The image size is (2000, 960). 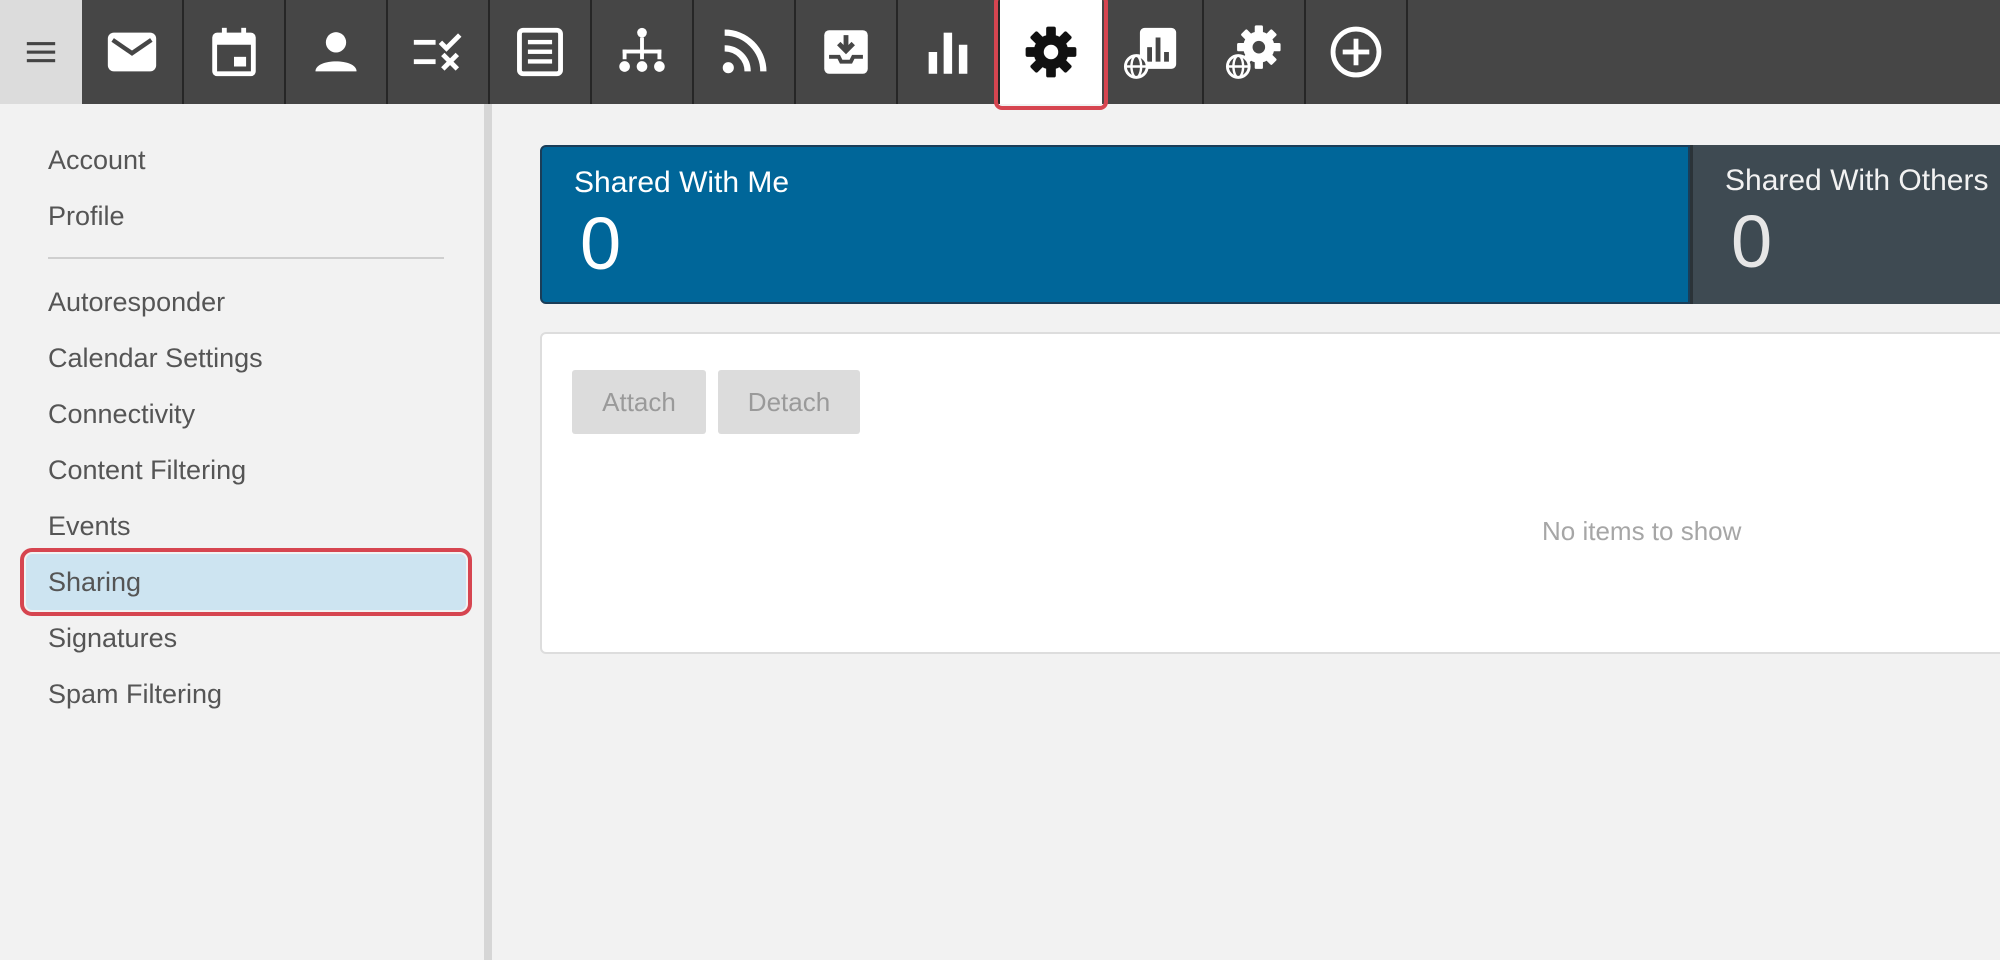 I want to click on settings-gear-icon, so click(x=1051, y=52).